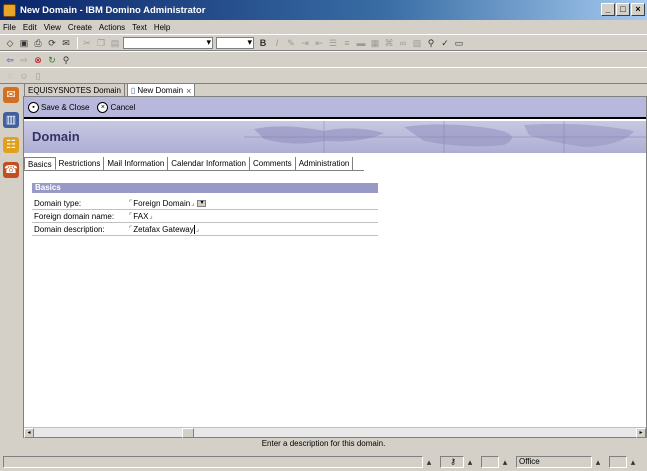  Describe the element at coordinates (103, 107) in the screenshot. I see `cancel-icon: ×` at that location.